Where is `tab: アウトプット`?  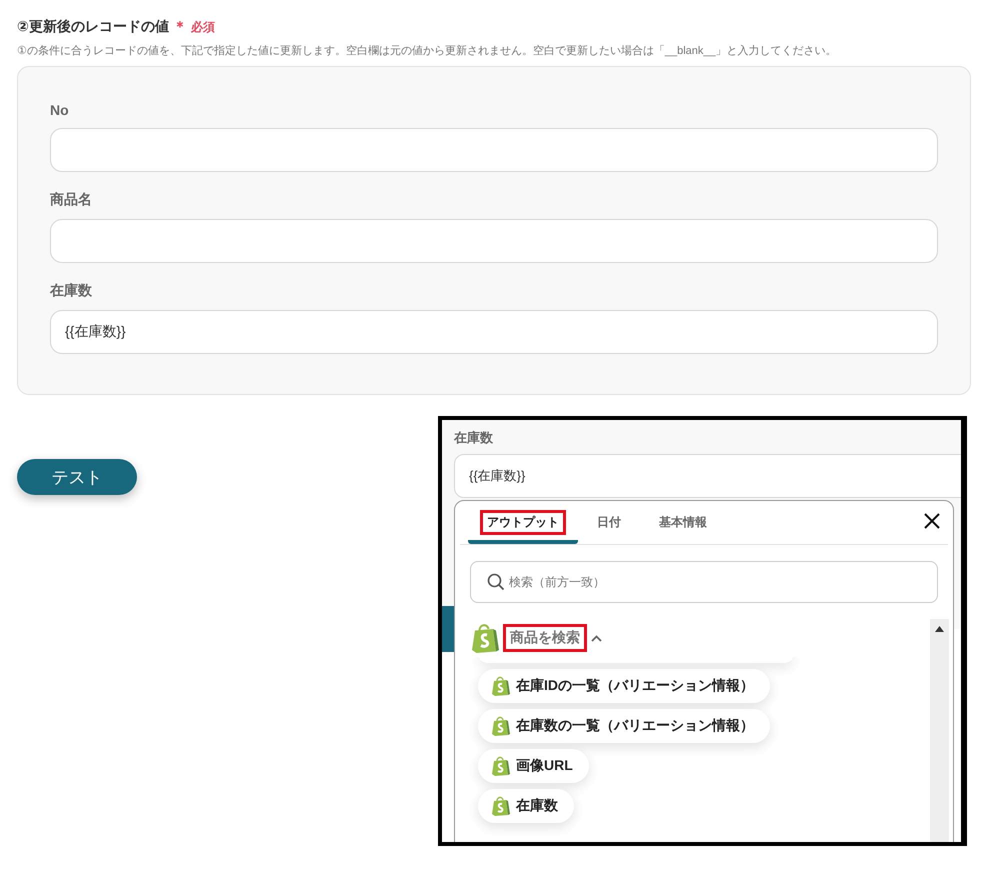 tab: アウトプット is located at coordinates (523, 522).